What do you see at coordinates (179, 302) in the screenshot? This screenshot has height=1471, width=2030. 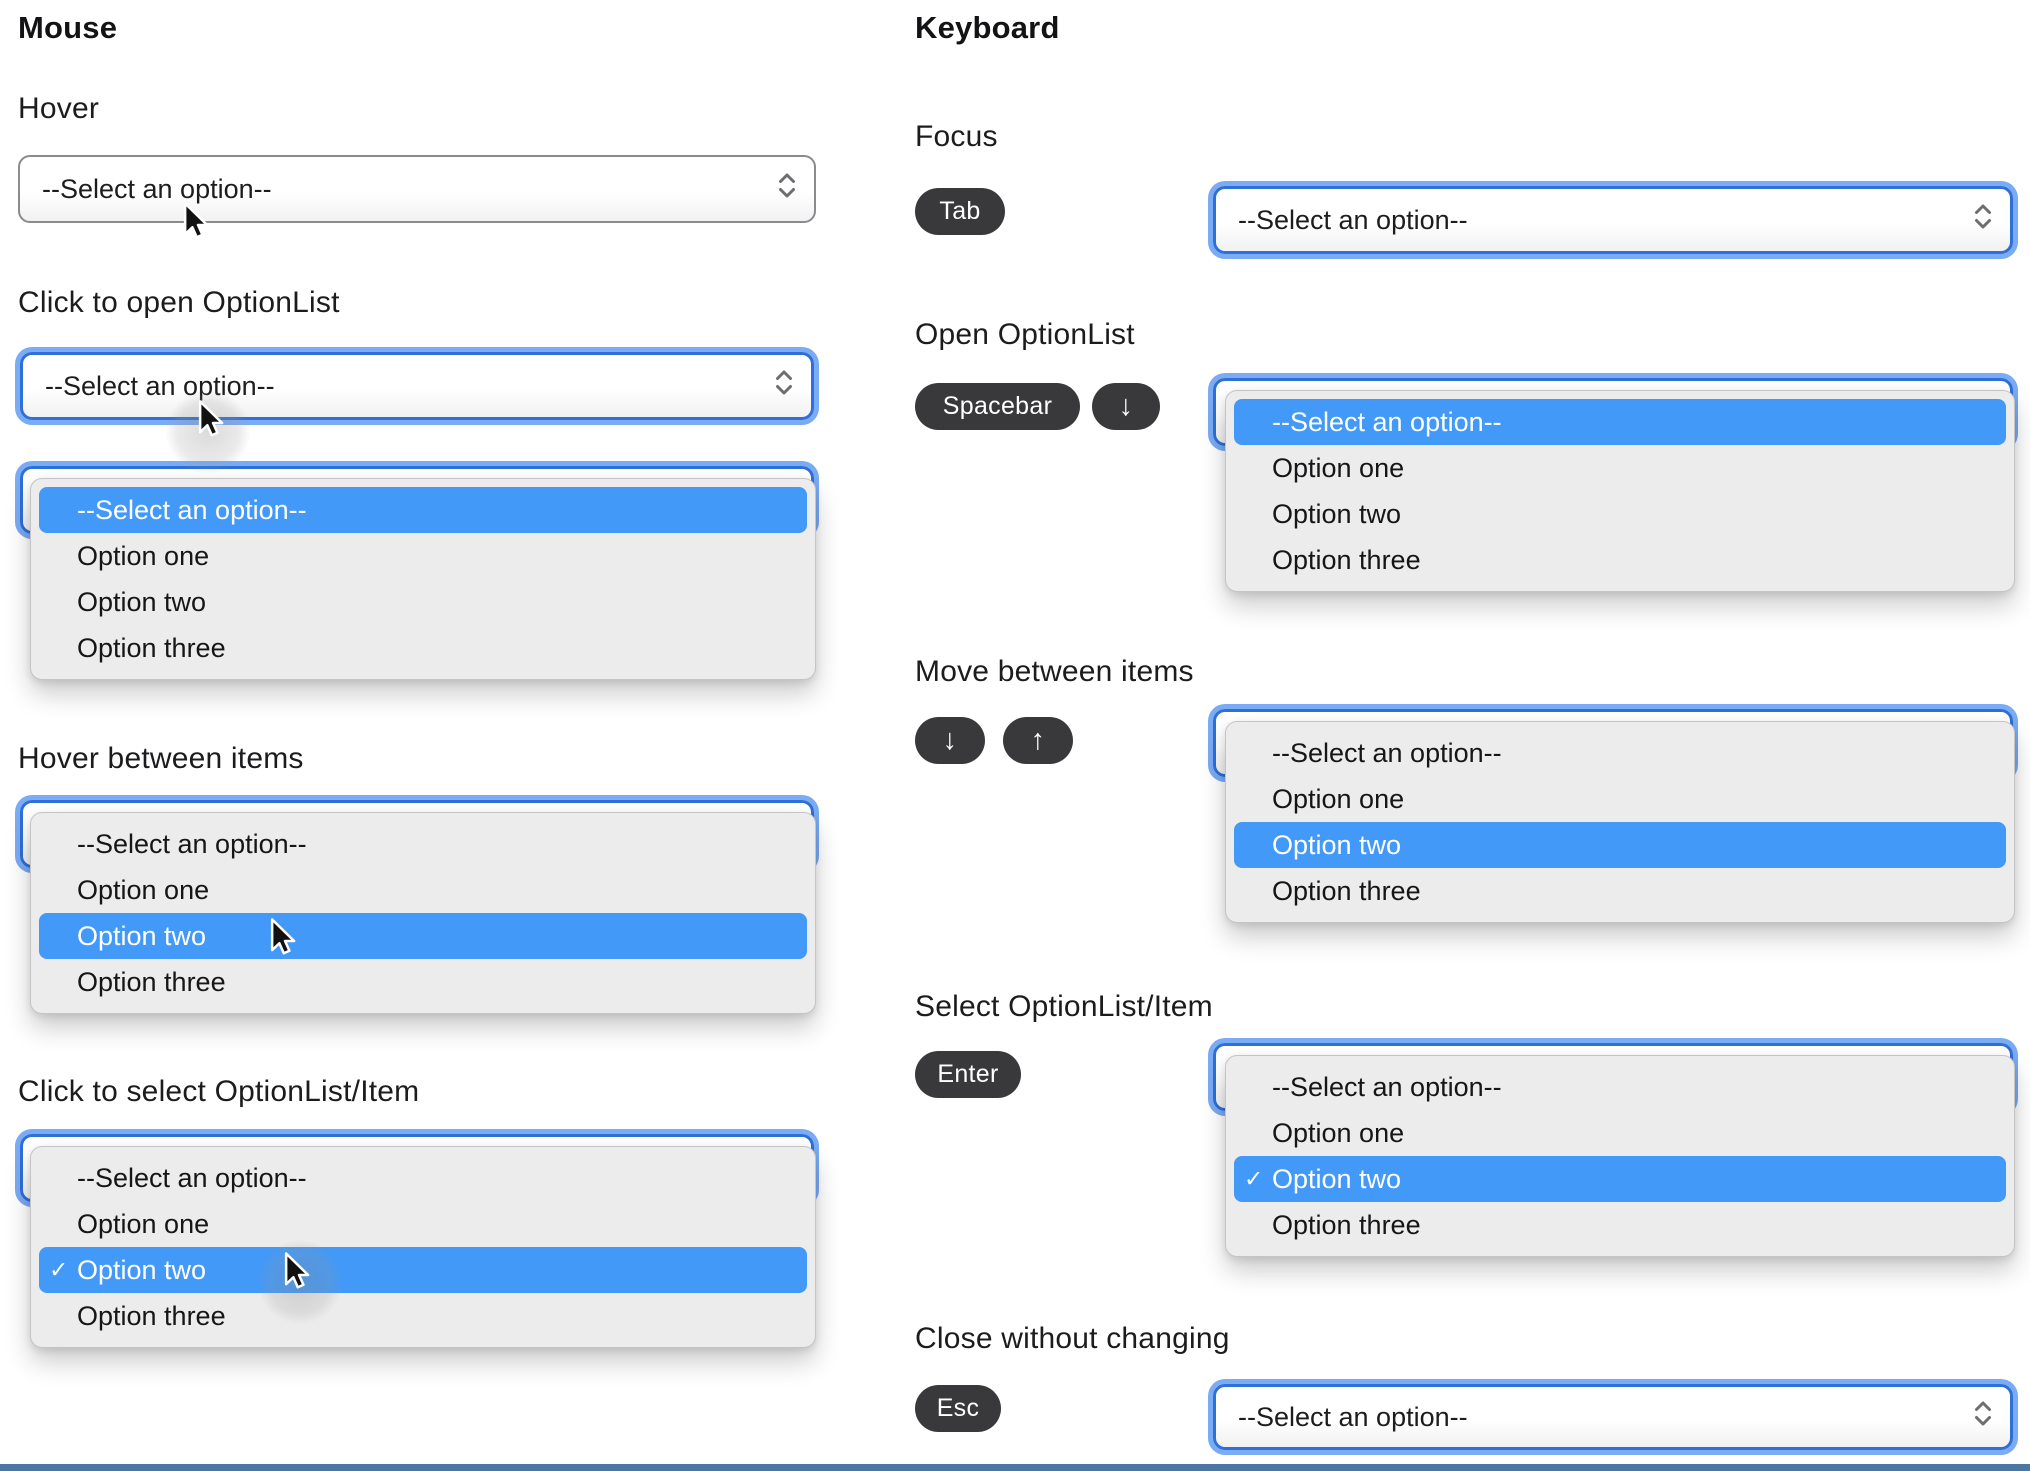 I see `section-label-click-open: Click to open OptionList` at bounding box center [179, 302].